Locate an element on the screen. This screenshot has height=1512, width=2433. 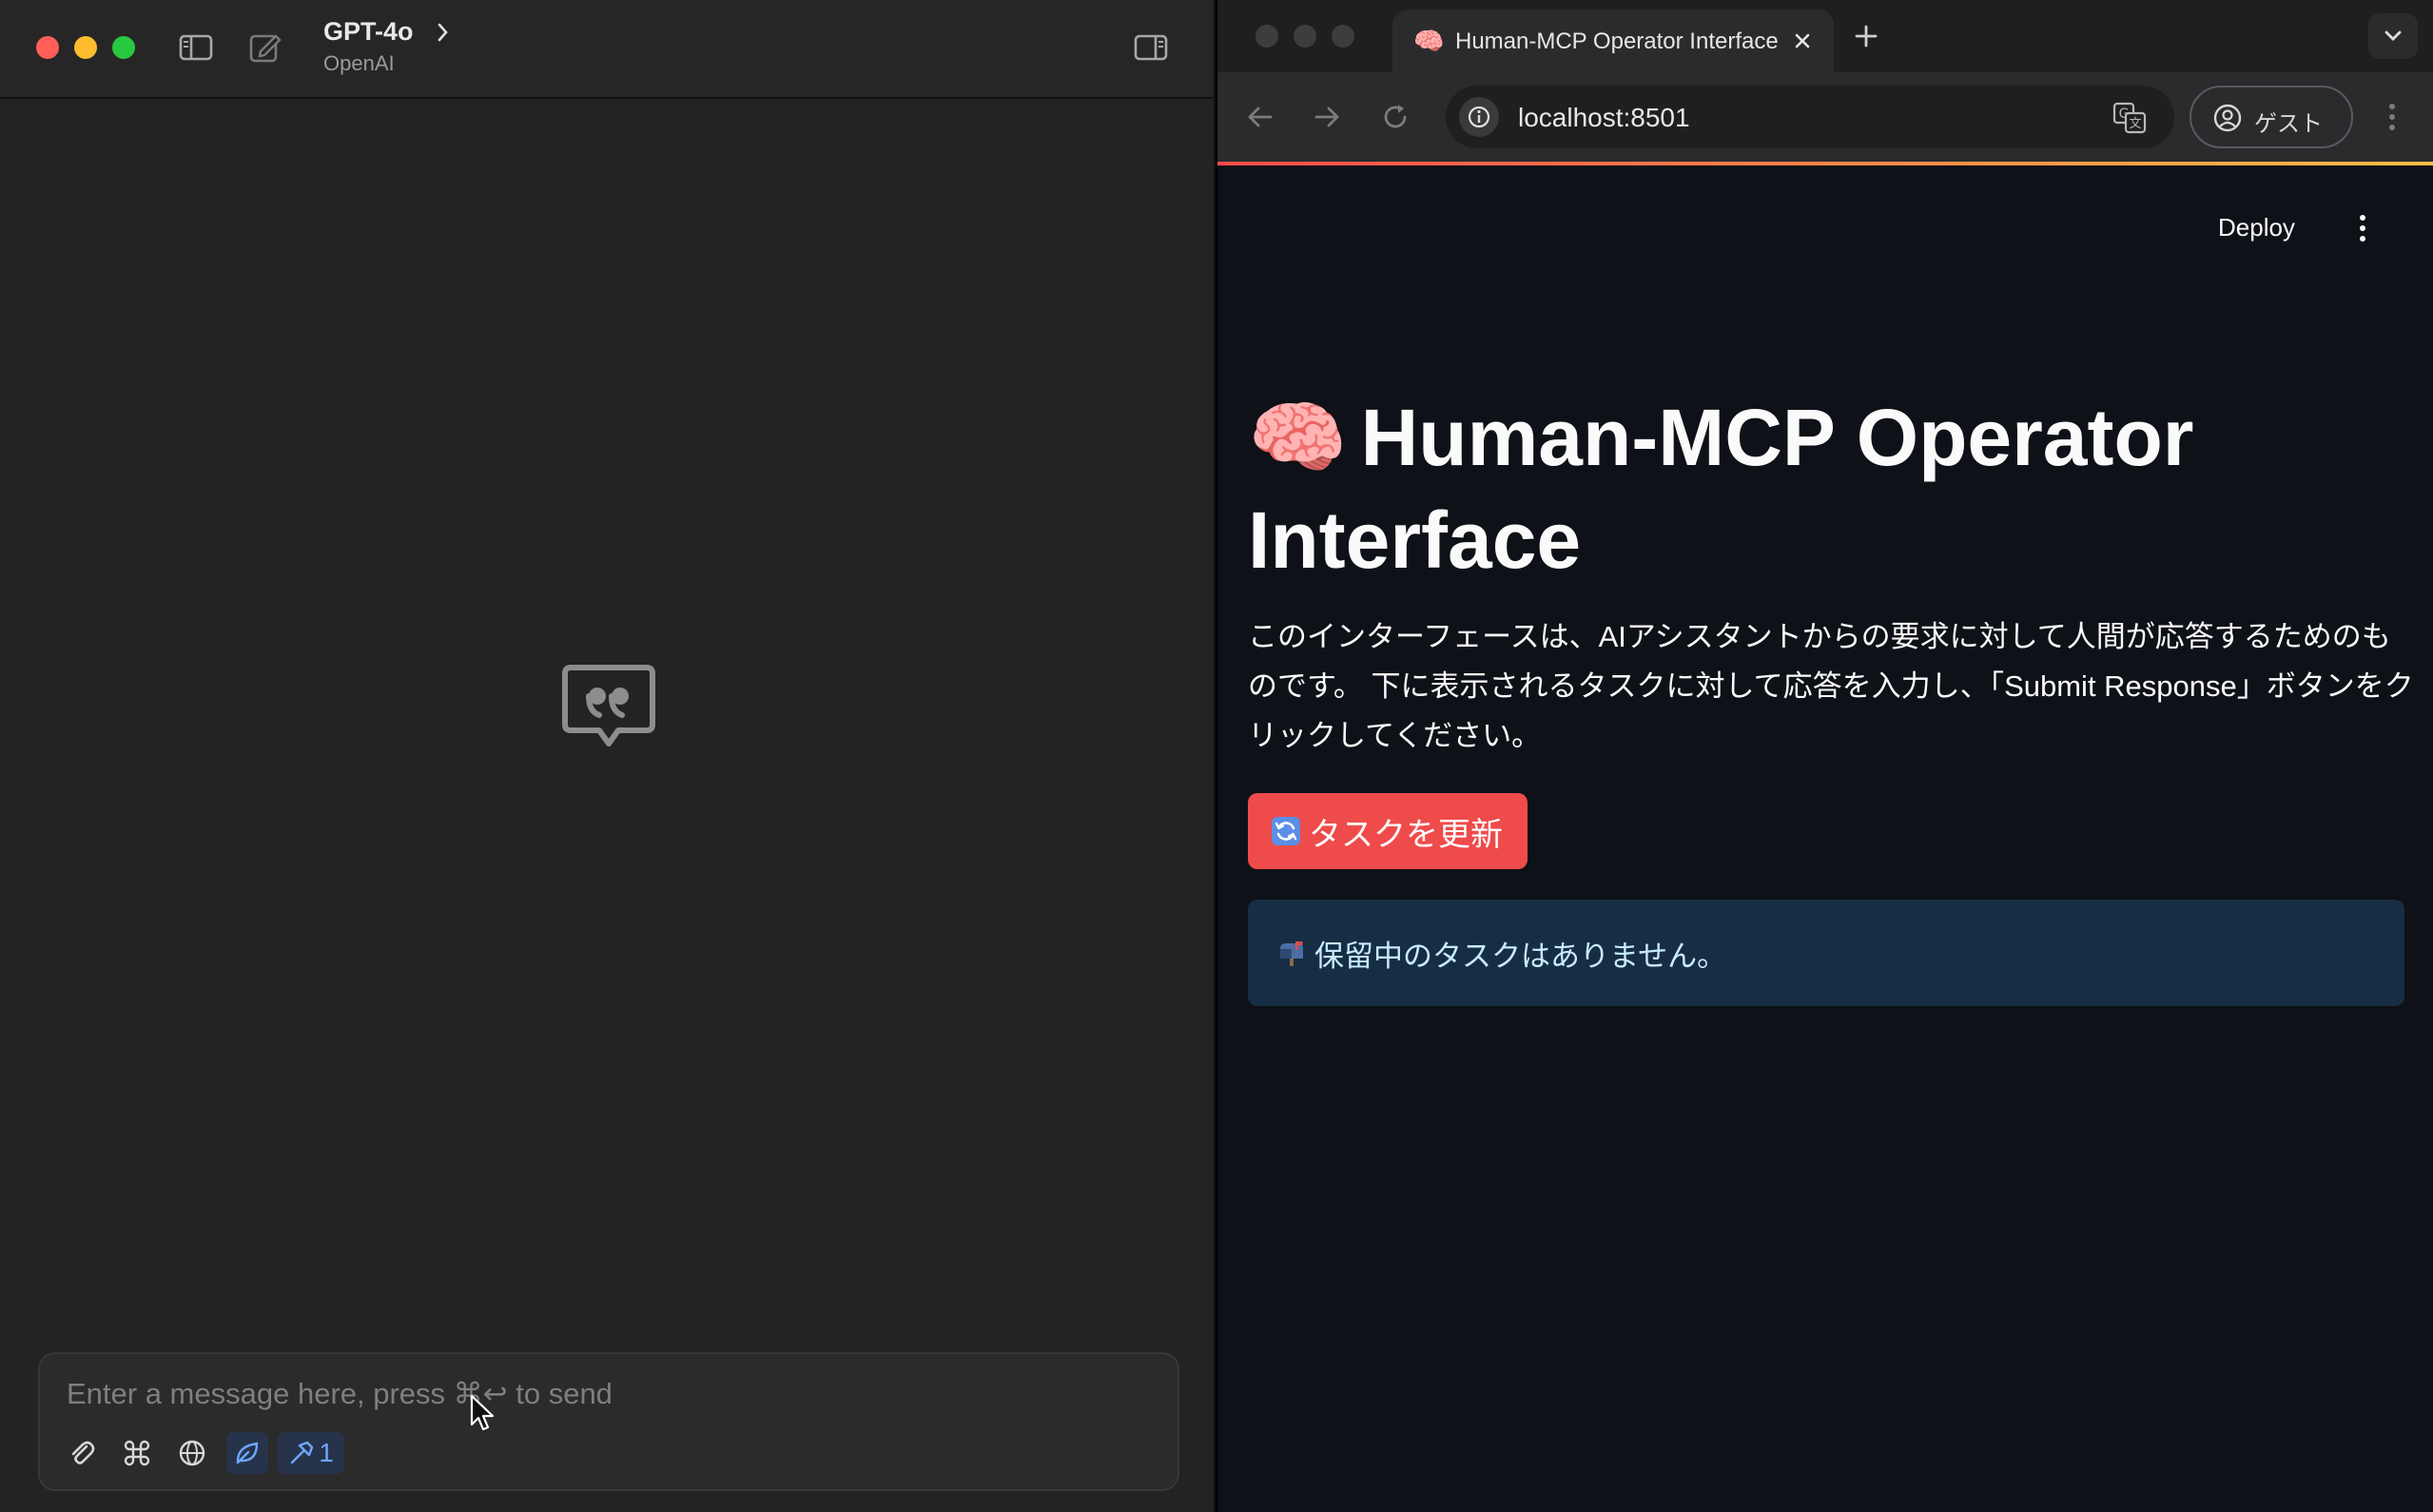
forward-arrow-icon is located at coordinates (1327, 117).